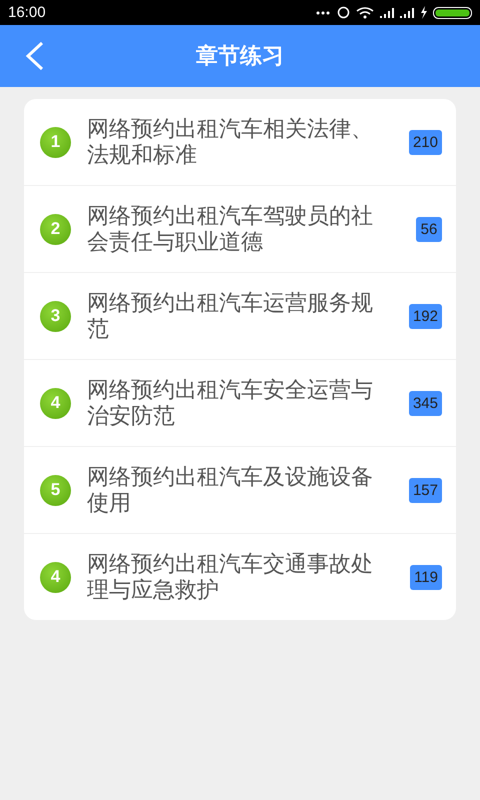 This screenshot has width=480, height=800. I want to click on chapter-number: 1, so click(55, 142).